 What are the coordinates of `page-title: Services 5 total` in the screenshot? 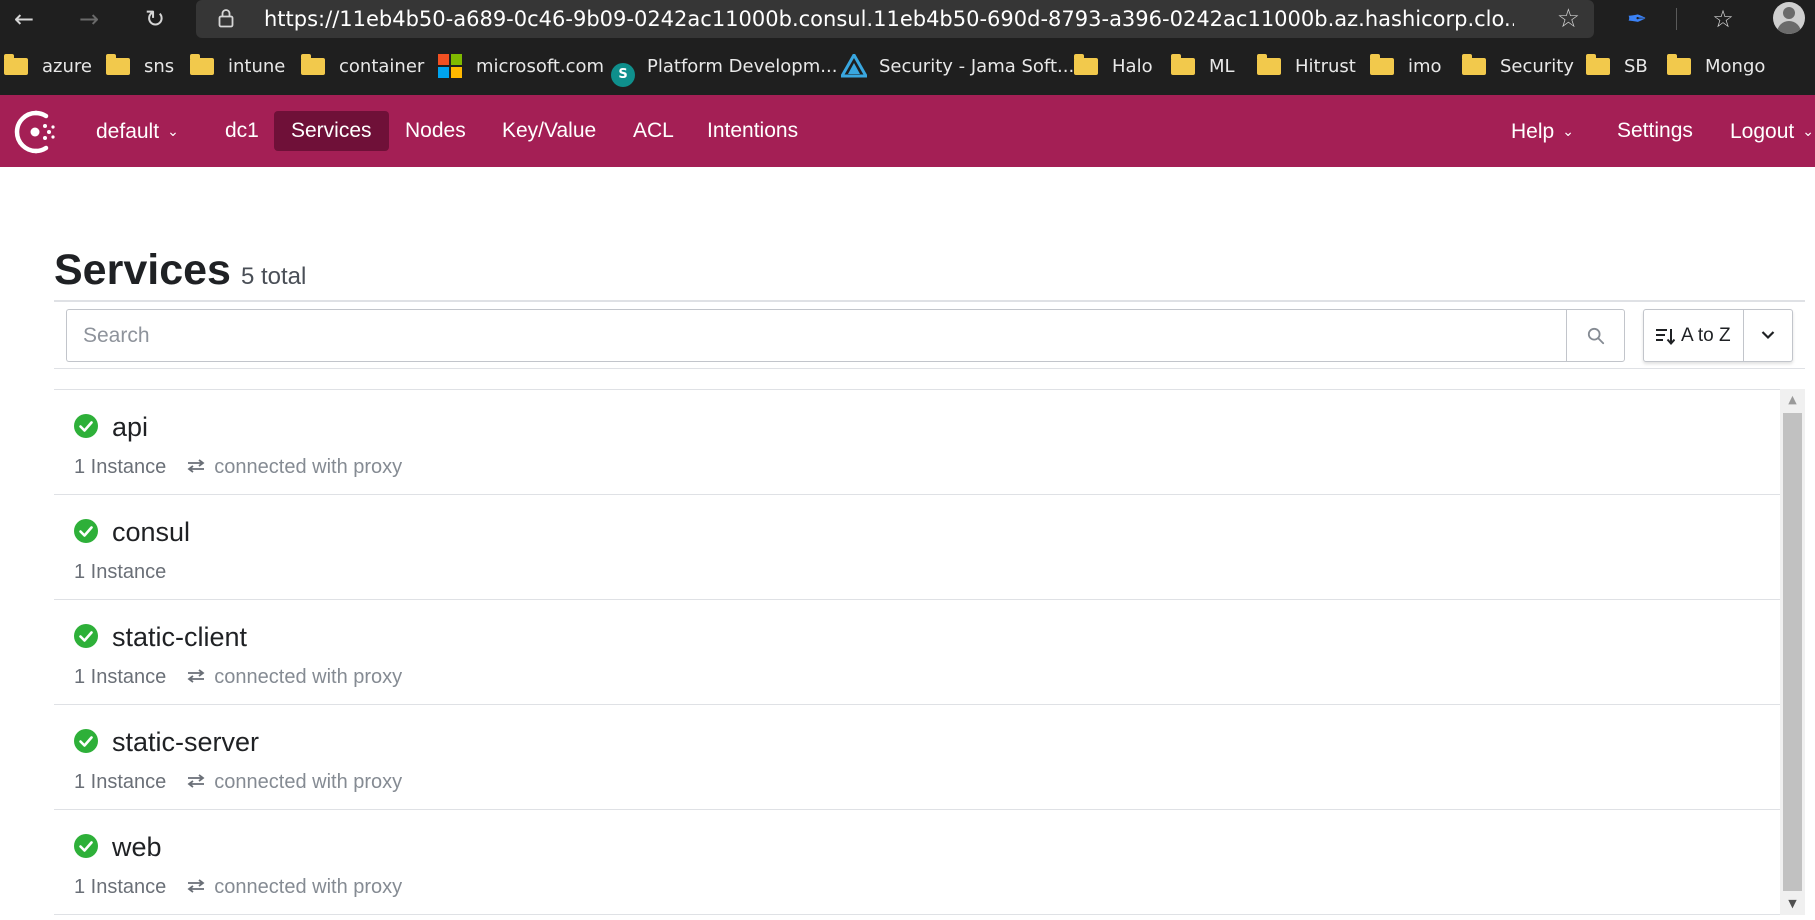 It's located at (180, 271).